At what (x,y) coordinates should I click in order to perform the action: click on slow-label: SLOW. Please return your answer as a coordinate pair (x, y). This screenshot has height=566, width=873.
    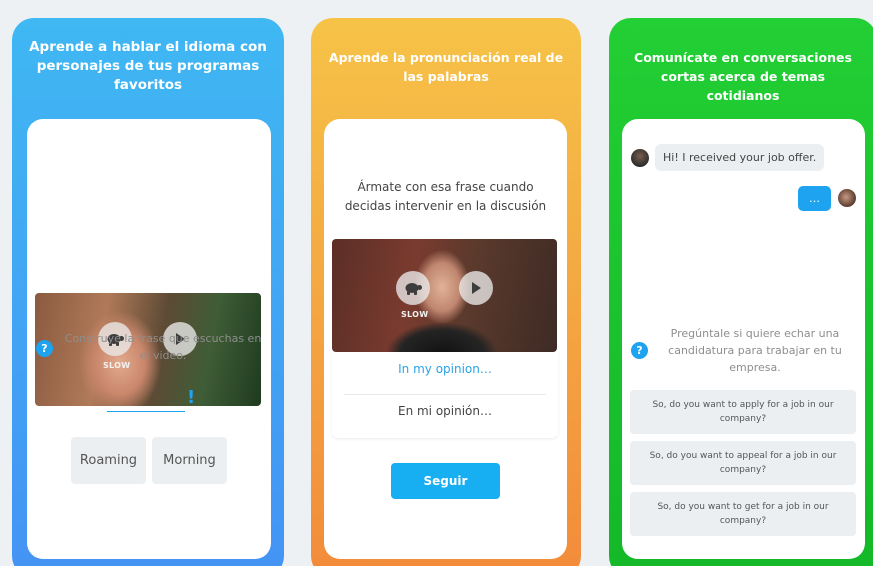
    Looking at the image, I should click on (415, 314).